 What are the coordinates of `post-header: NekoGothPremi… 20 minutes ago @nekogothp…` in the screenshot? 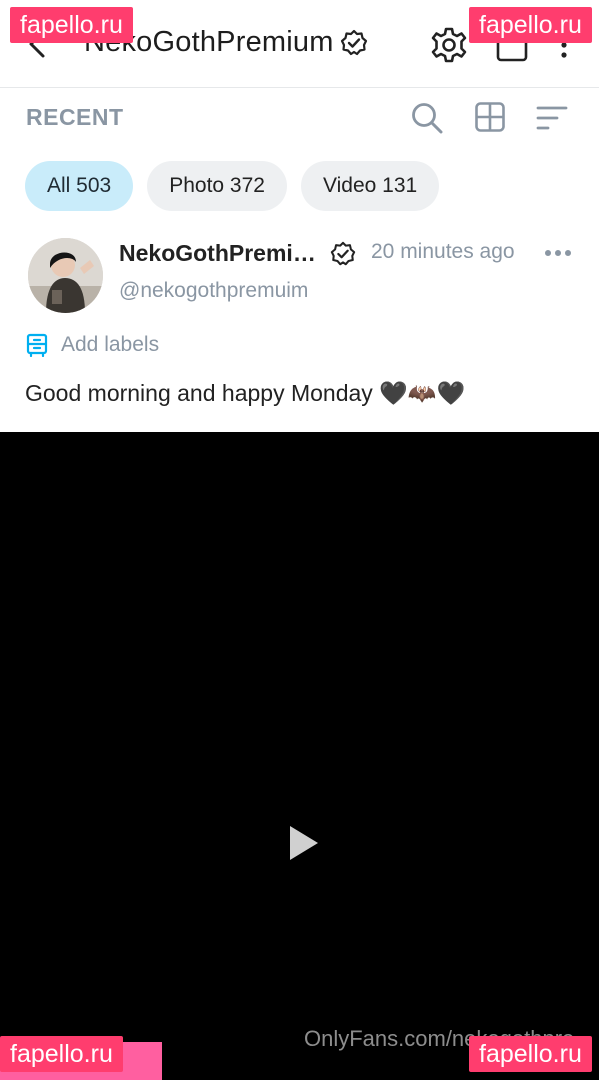 It's located at (299, 275).